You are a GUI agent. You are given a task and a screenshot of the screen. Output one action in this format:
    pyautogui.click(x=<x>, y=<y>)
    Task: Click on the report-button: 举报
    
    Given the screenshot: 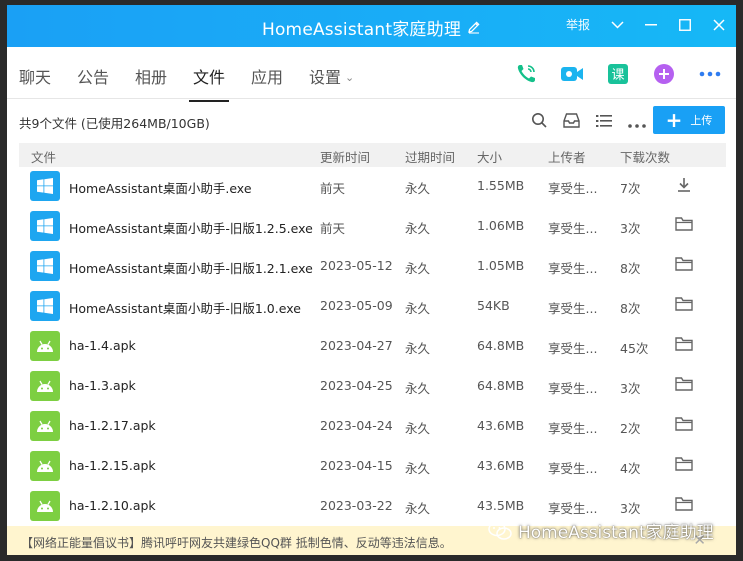 What is the action you would take?
    pyautogui.click(x=578, y=24)
    